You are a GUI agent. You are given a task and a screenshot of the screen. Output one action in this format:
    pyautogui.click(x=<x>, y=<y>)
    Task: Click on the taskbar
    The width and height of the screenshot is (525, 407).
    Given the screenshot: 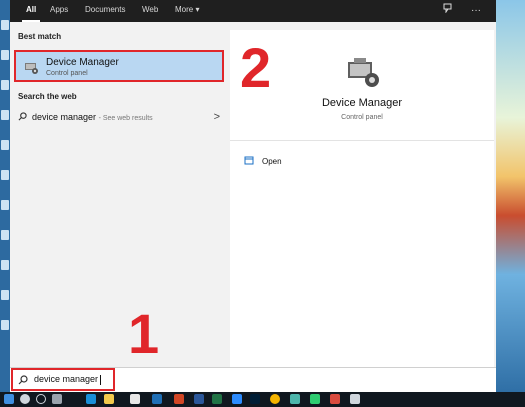 What is the action you would take?
    pyautogui.click(x=262, y=399)
    